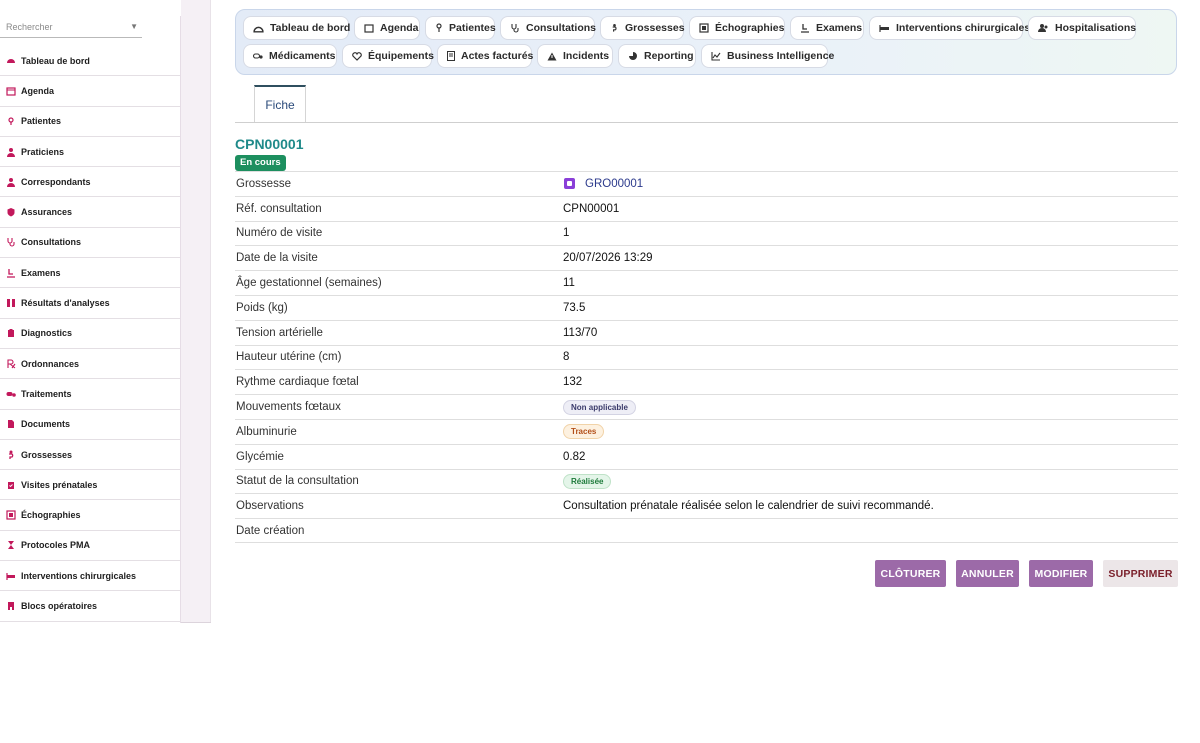  Describe the element at coordinates (1096, 28) in the screenshot. I see `nav-label: Hospitalisations` at that location.